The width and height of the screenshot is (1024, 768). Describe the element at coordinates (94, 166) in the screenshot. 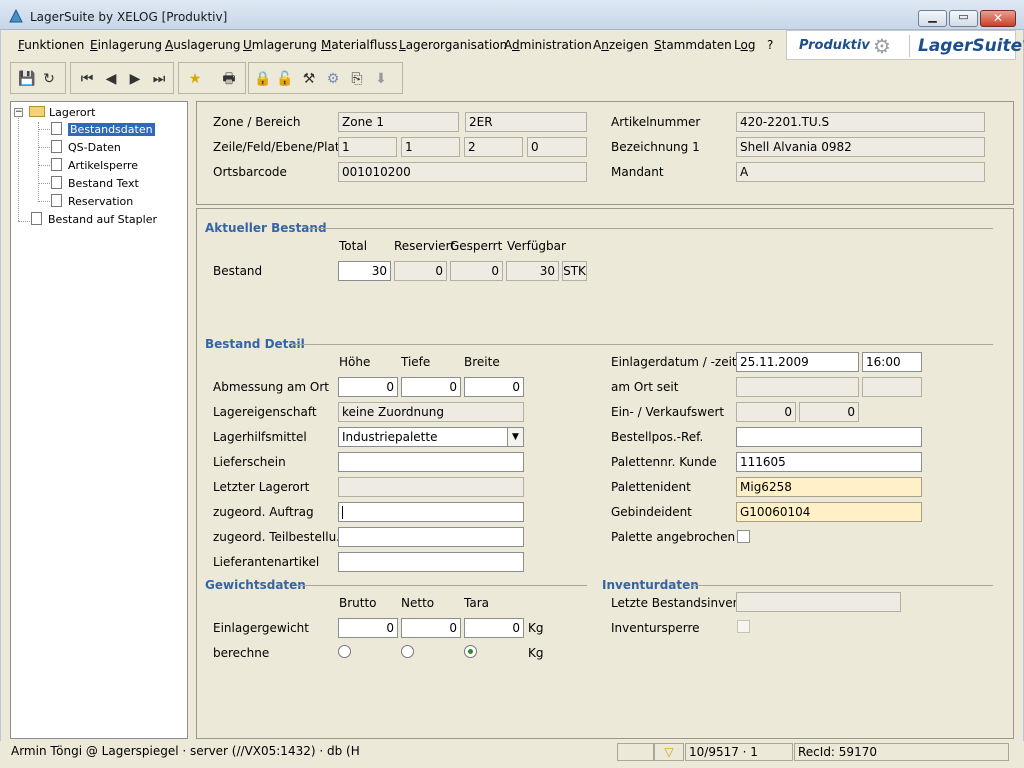

I see `tree-node-artikelsperre: Artikelsperre` at that location.